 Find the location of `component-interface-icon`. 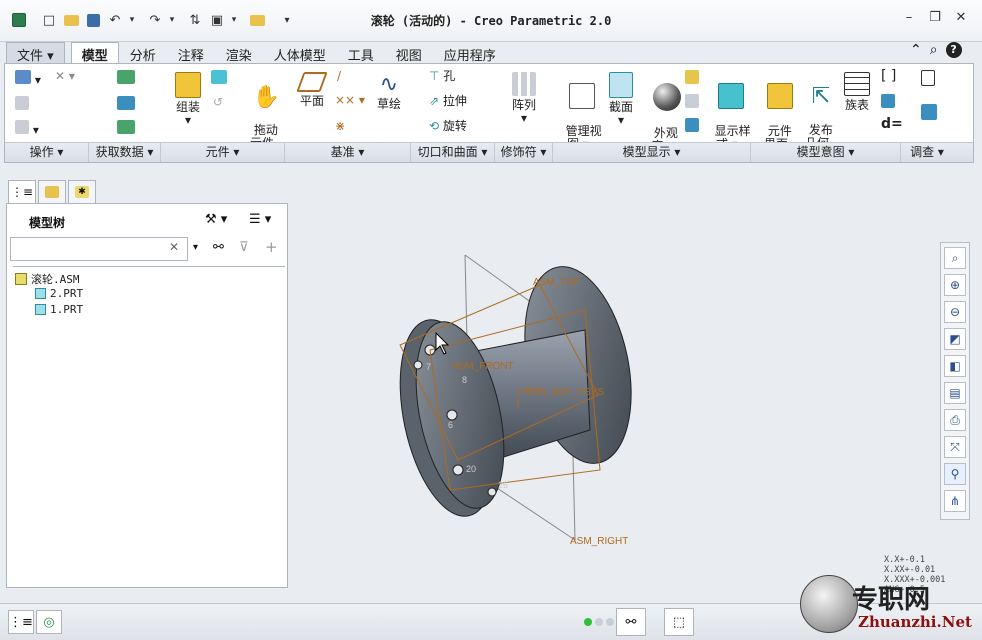

component-interface-icon is located at coordinates (779, 96).